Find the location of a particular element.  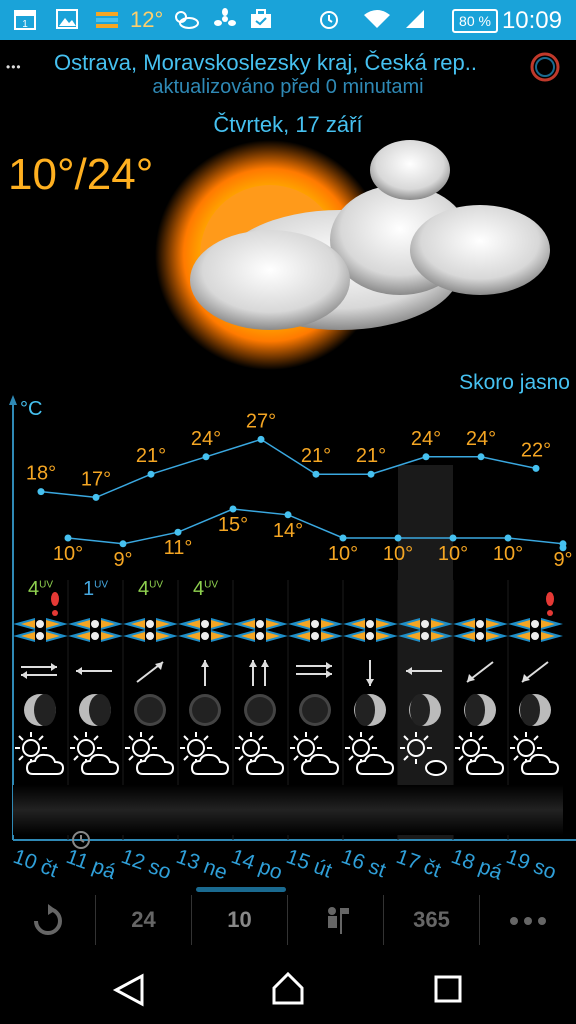

tourist-icon is located at coordinates (335, 920).